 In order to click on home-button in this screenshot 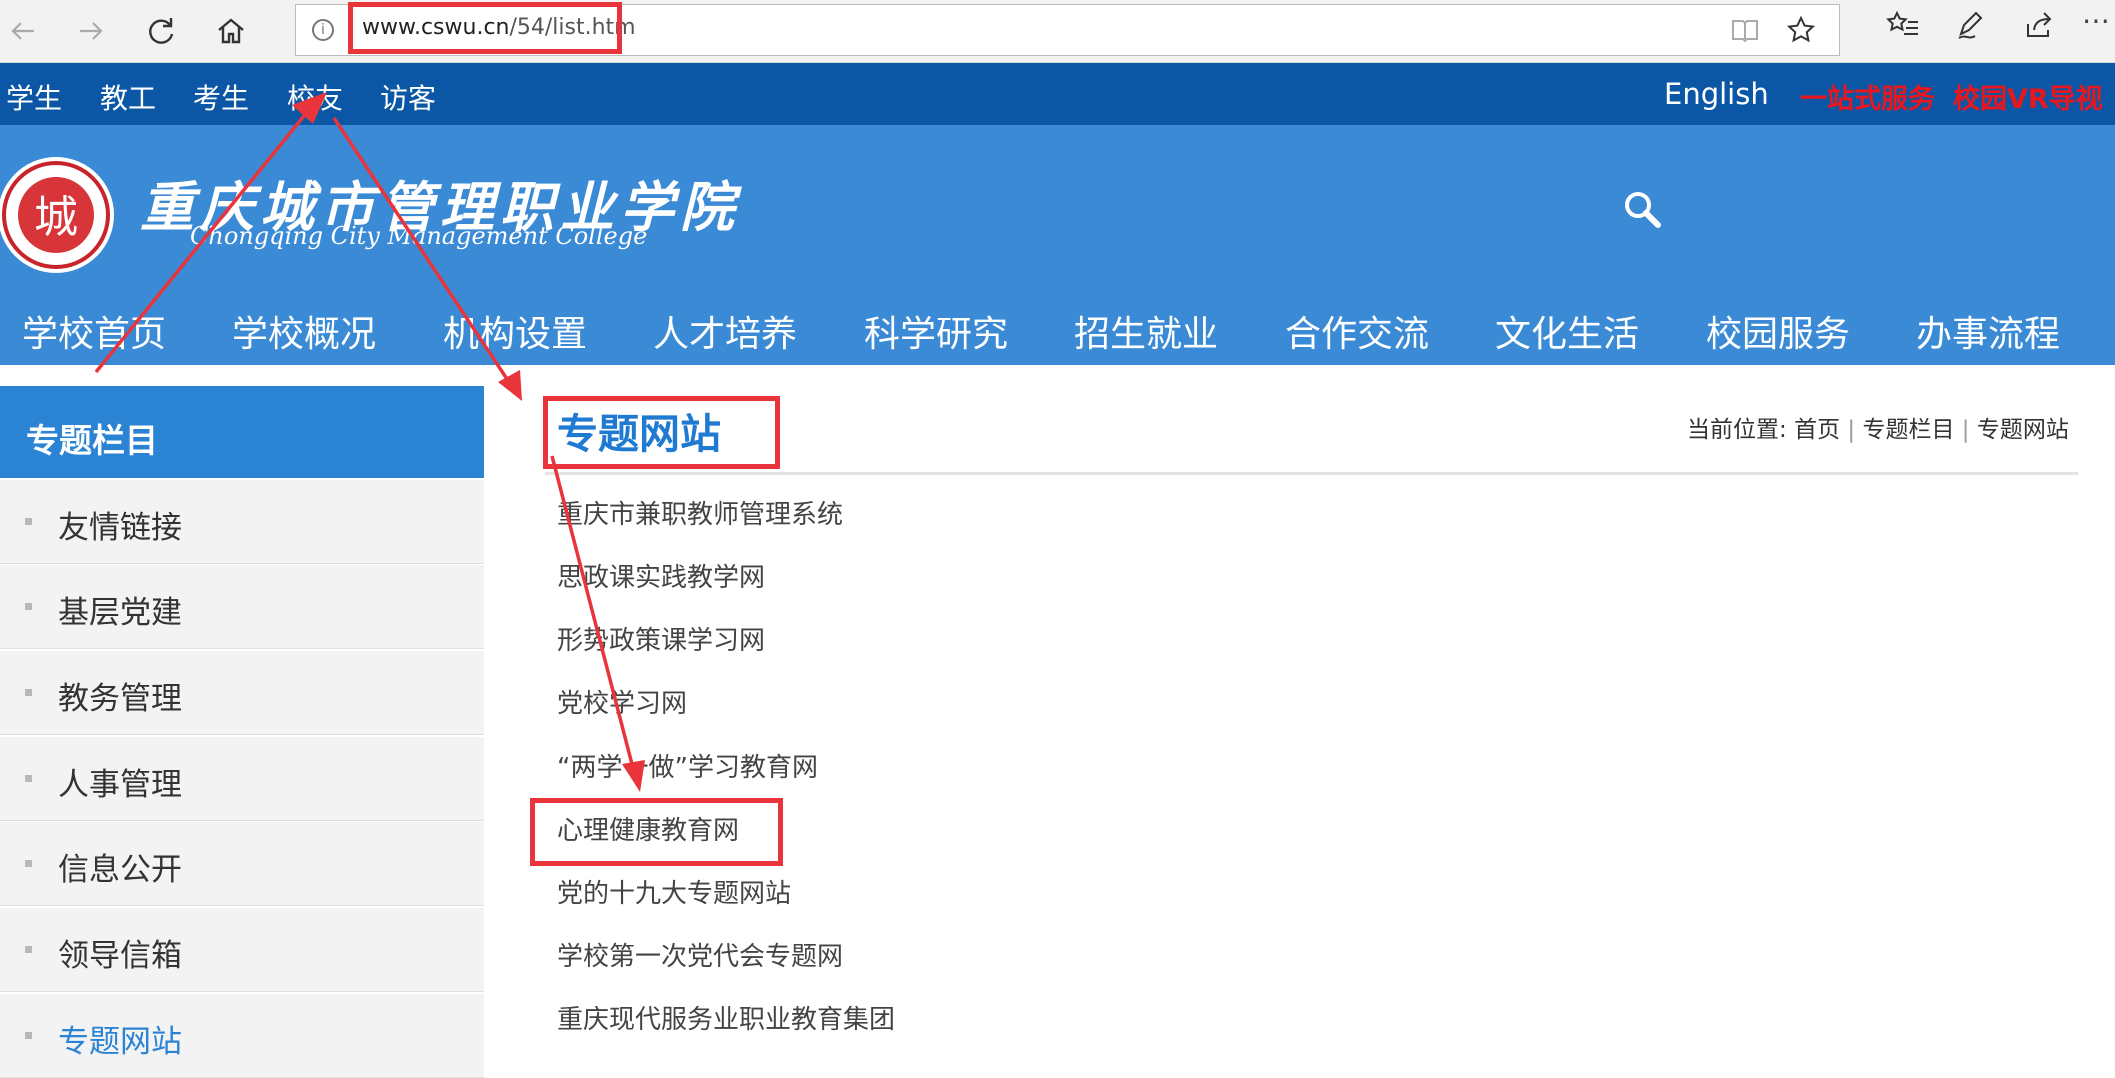, I will do `click(231, 31)`.